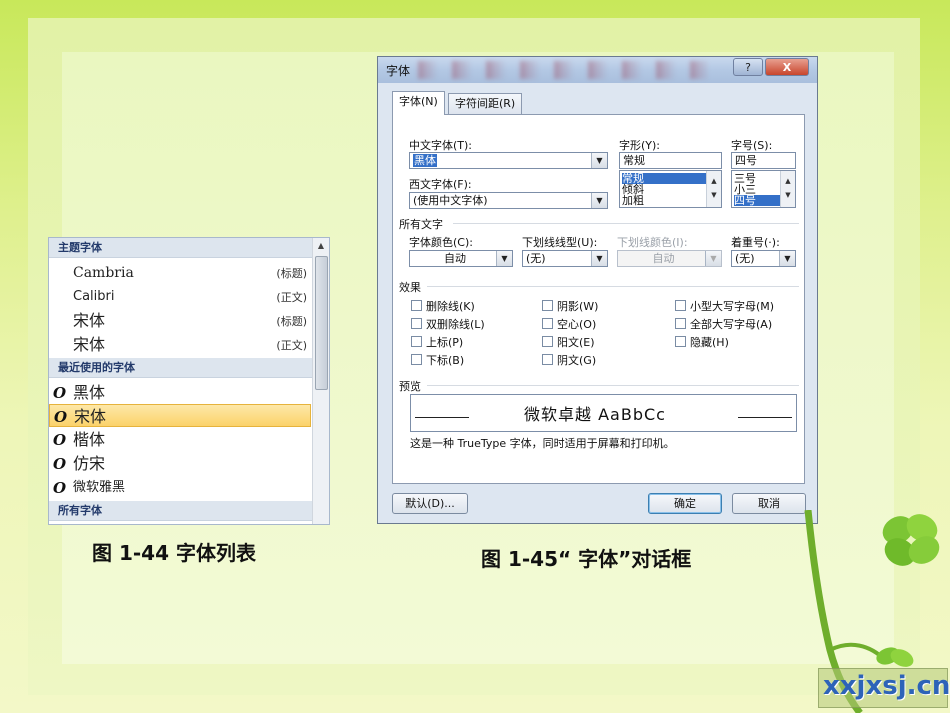  I want to click on tab-character-spacing: 字符间距(R), so click(485, 103).